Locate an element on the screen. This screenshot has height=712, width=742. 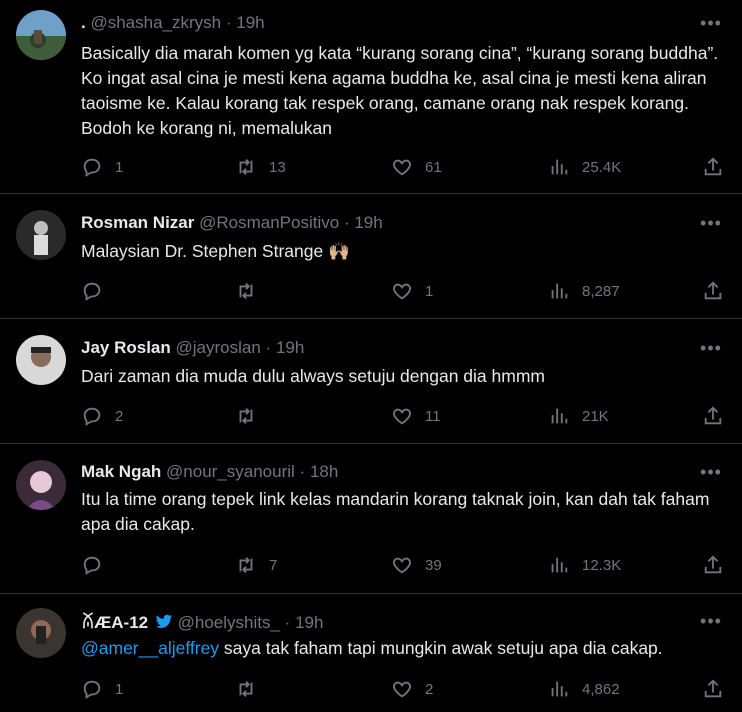
tweet-header: Rosman Nizar @RosmanPositivo · 19h is located at coordinates (232, 223).